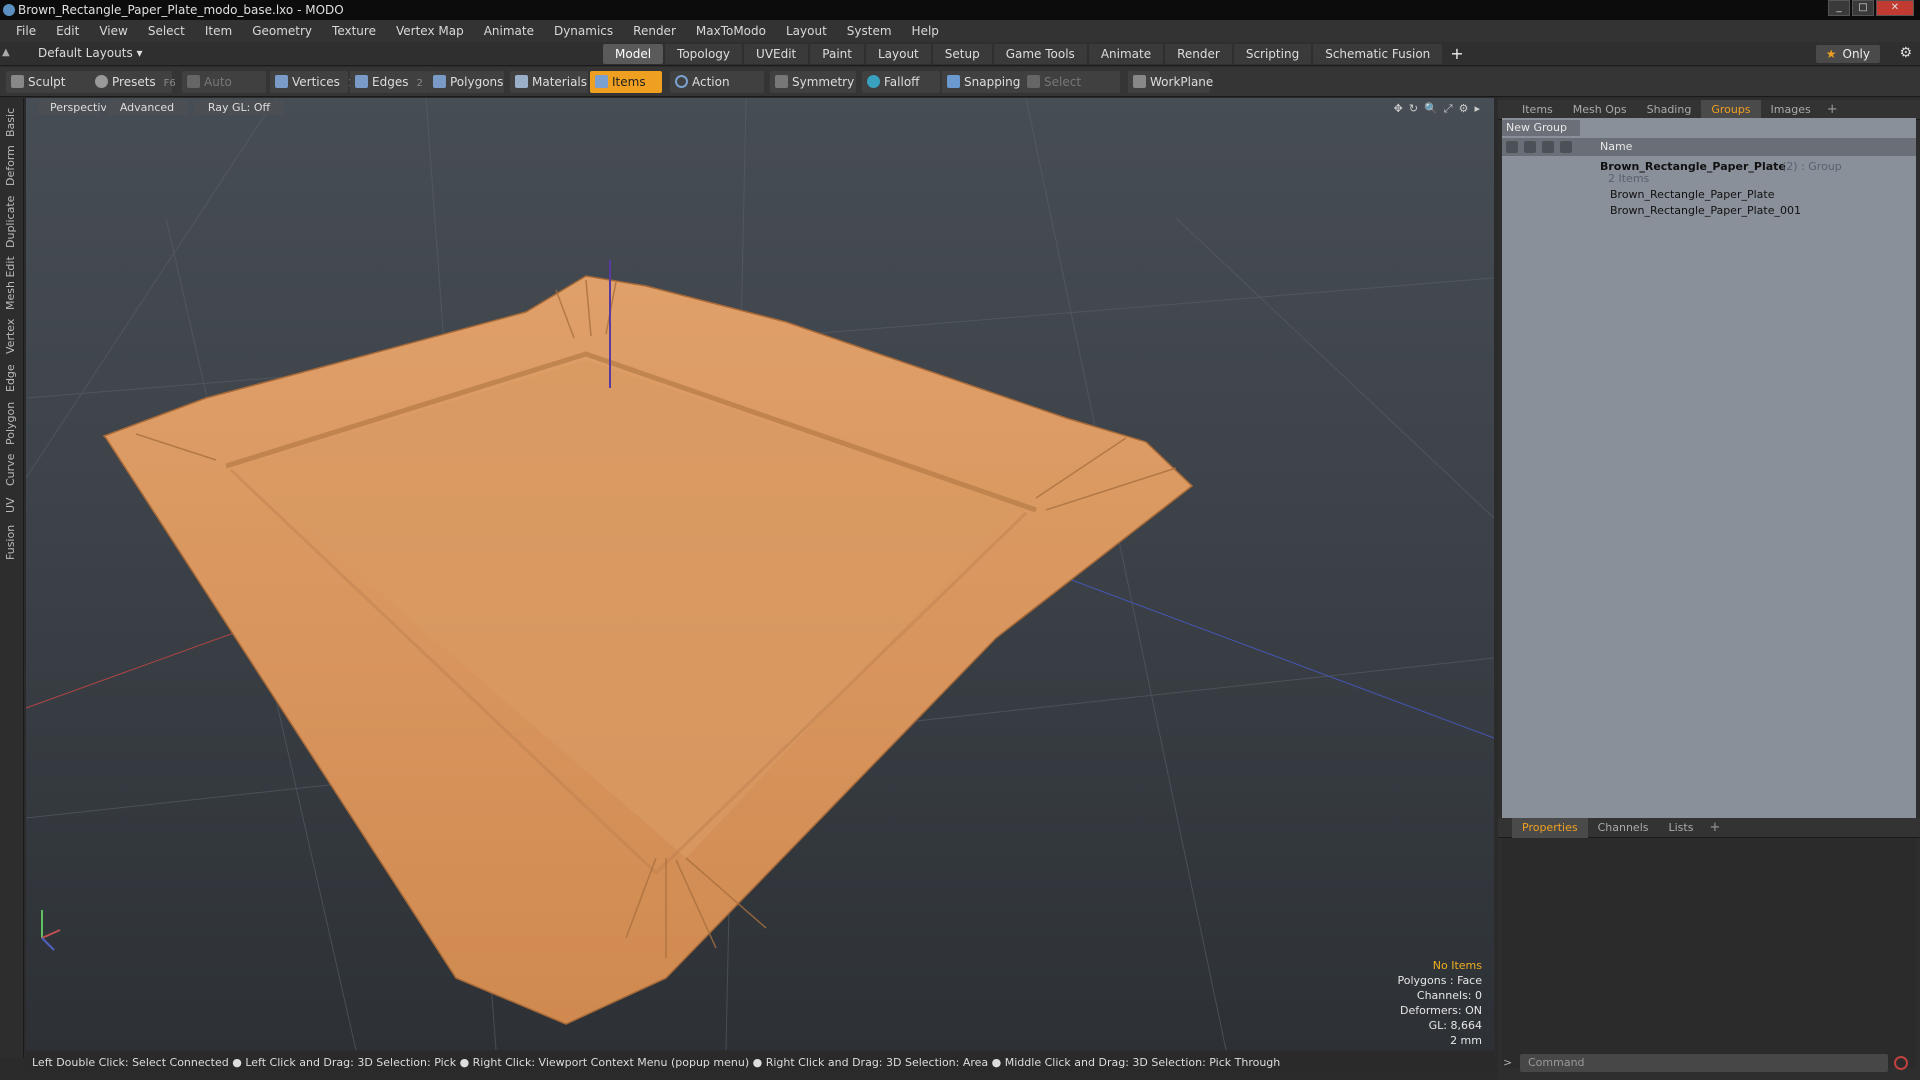 The width and height of the screenshot is (1920, 1080). I want to click on menu-system: System, so click(869, 31).